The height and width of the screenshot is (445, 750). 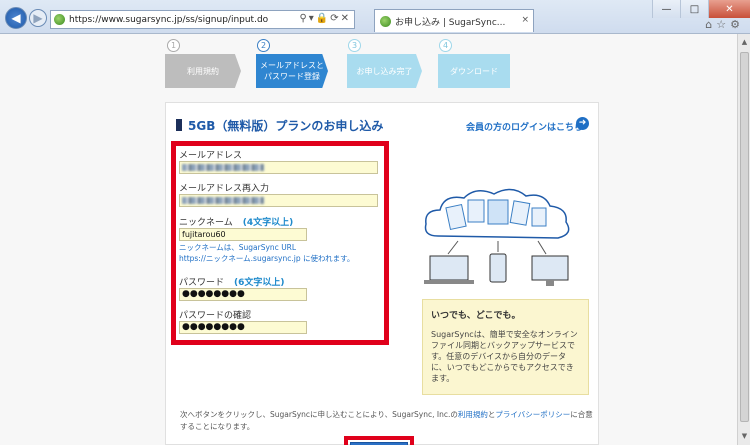 What do you see at coordinates (582, 123) in the screenshot?
I see `arrow-right-icon: ➜` at bounding box center [582, 123].